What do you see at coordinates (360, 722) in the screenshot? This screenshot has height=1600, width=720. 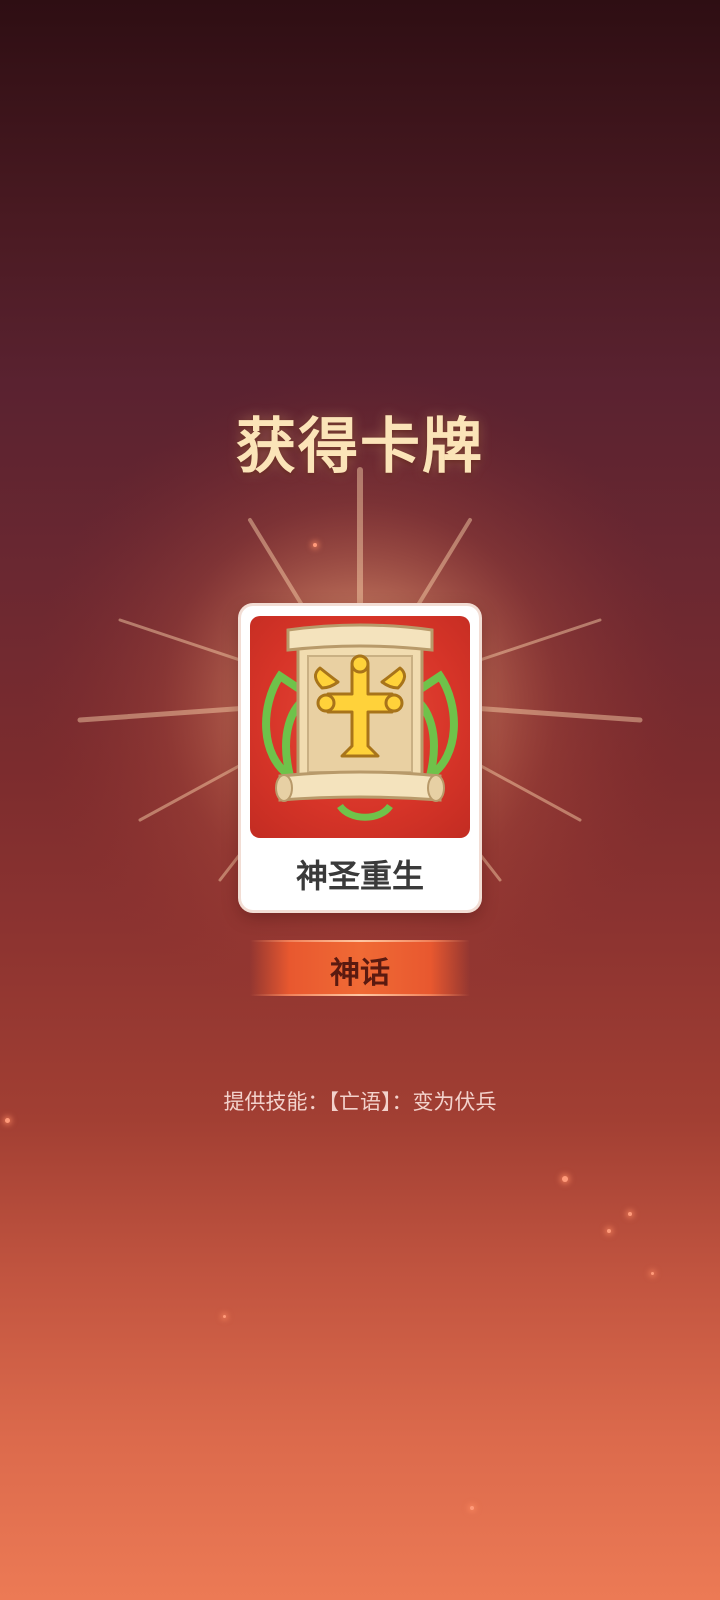 I see `holy-scroll-cross-icon` at bounding box center [360, 722].